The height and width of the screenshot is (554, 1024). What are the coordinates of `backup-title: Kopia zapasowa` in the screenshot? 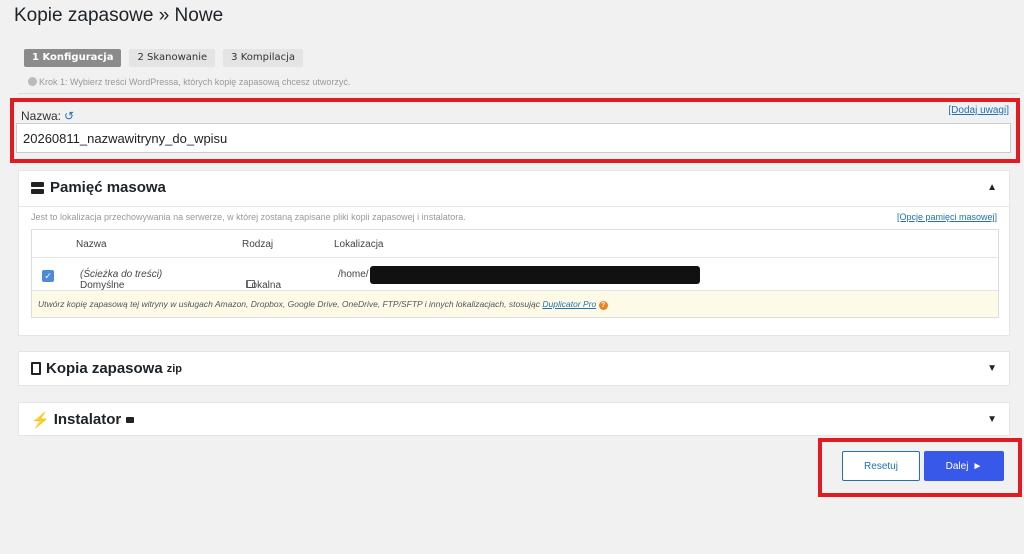 It's located at (104, 368).